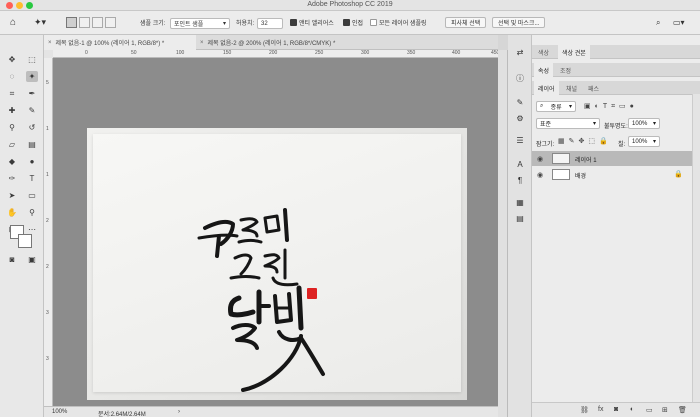 This screenshot has width=700, height=417. Describe the element at coordinates (546, 88) in the screenshot. I see `tab-layers: 레이어` at that location.